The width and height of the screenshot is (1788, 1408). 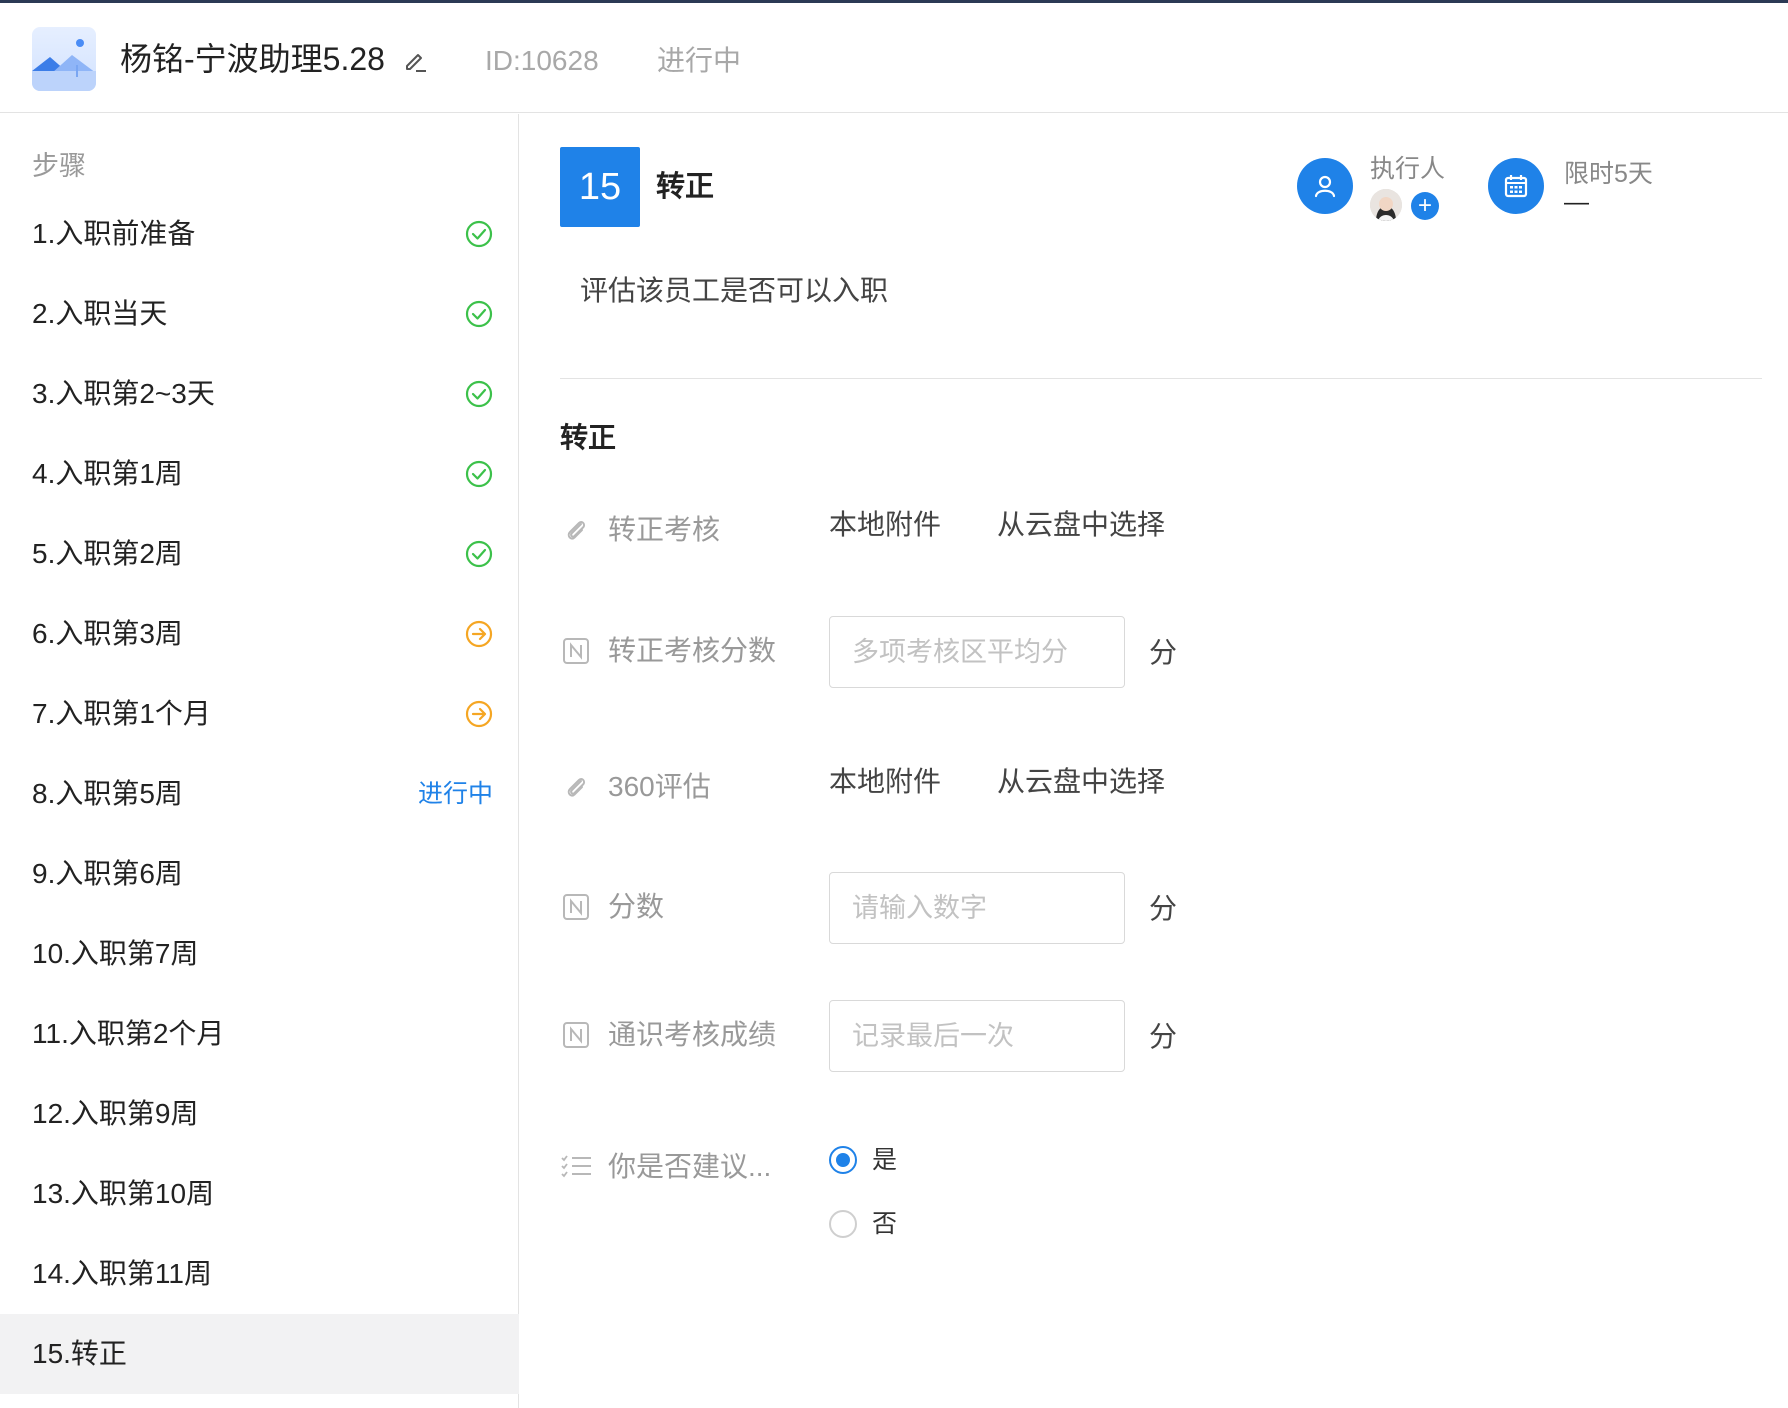 I want to click on sidebar-step-item: 14.入职第11周, so click(x=259, y=1274).